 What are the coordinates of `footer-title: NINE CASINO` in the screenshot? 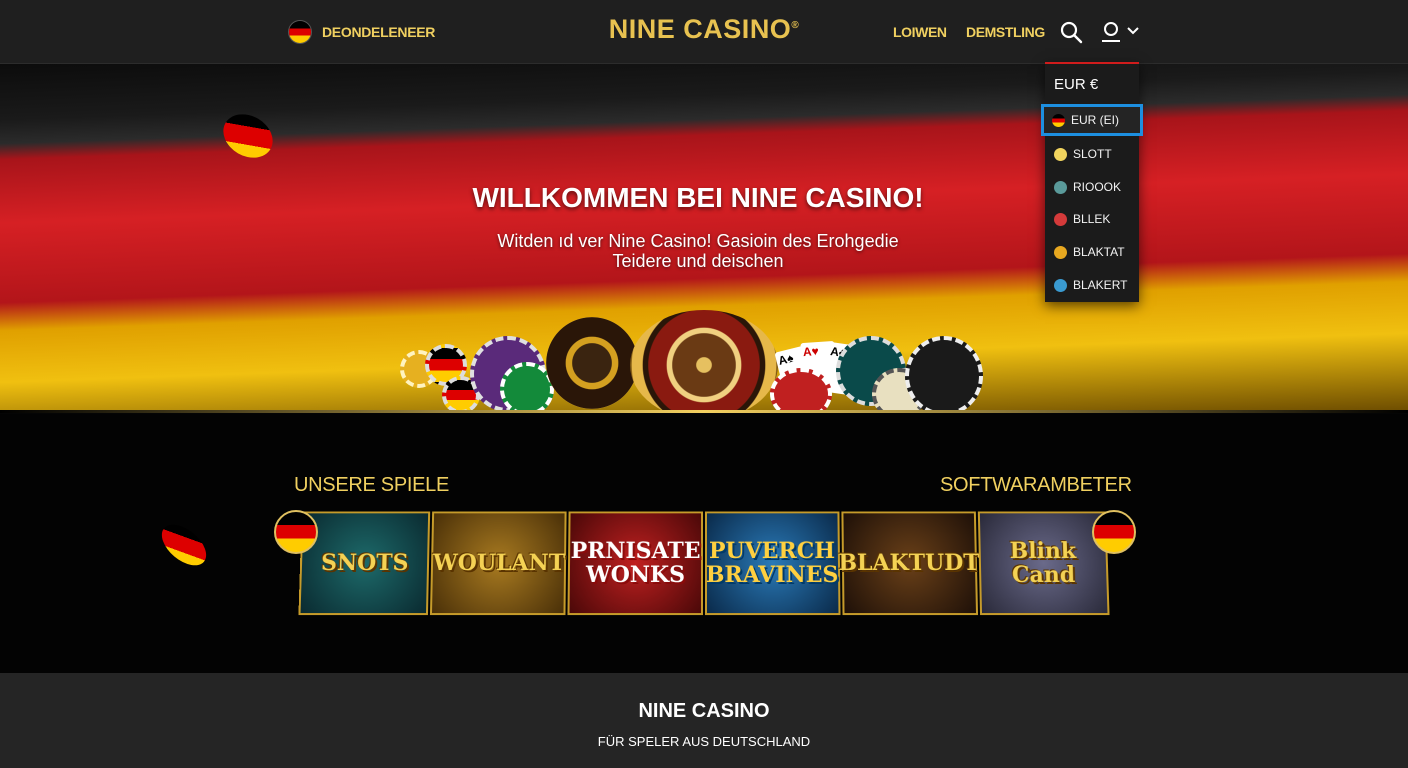 It's located at (704, 711).